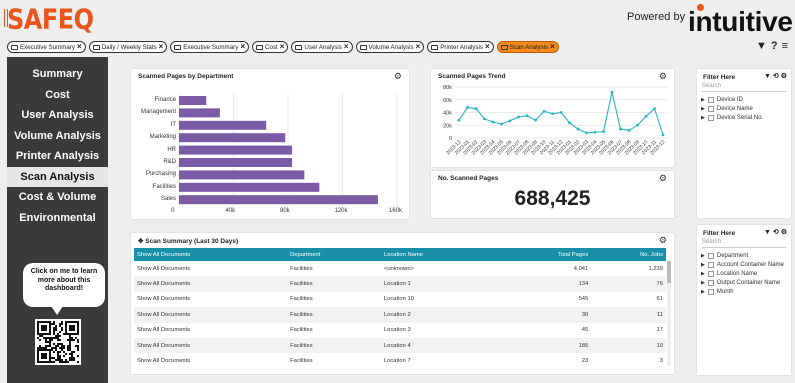 This screenshot has height=383, width=795. What do you see at coordinates (57, 115) in the screenshot?
I see `sidebar-item-2: User Analysis` at bounding box center [57, 115].